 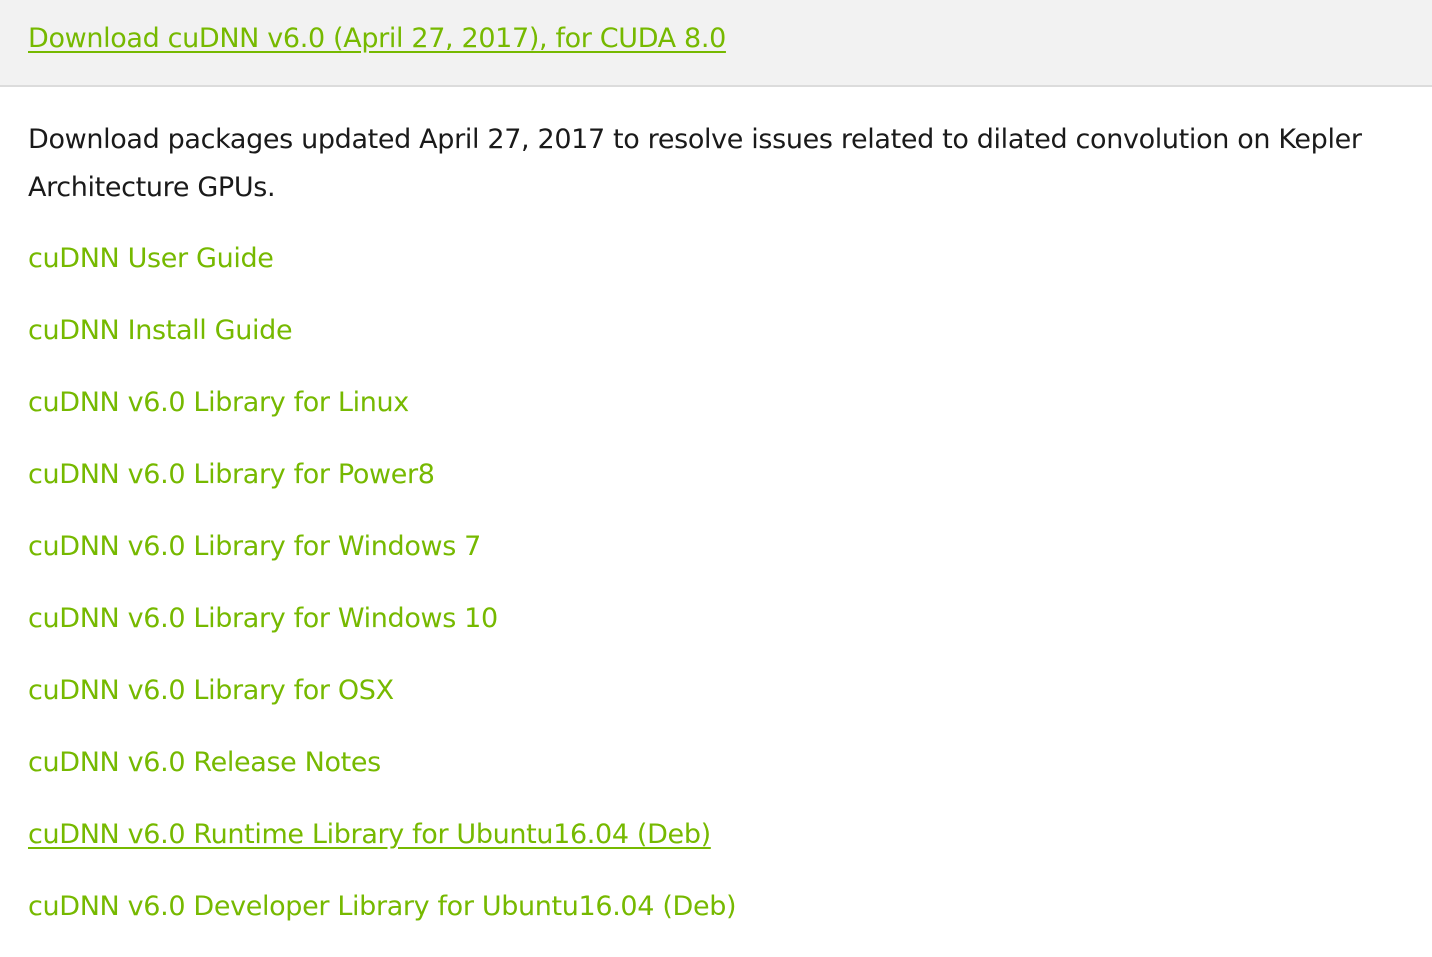 I want to click on list-item: cuDNN v6.0 Library for OSX, so click(x=382, y=705).